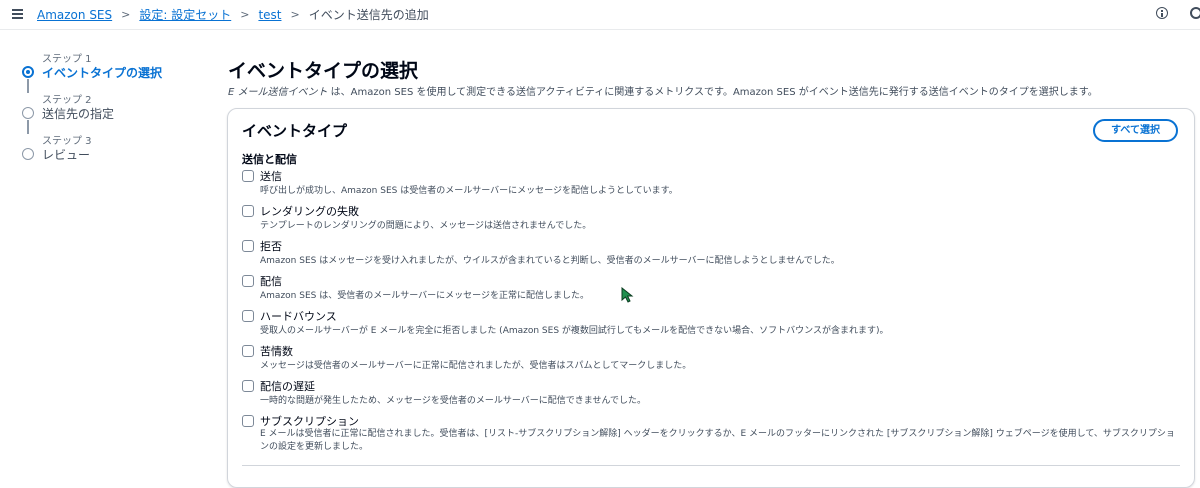 The width and height of the screenshot is (1200, 488). I want to click on wizard-step-1: ステップ 1 イベントタイプの選択, so click(112, 71).